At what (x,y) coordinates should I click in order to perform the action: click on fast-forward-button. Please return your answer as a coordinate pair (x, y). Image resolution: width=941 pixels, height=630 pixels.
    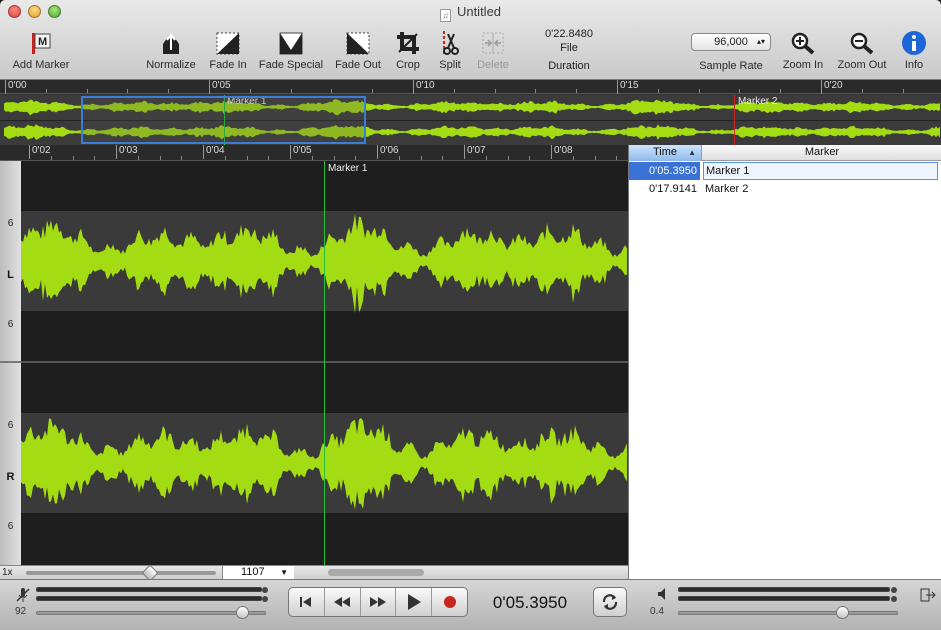
    Looking at the image, I should click on (379, 602).